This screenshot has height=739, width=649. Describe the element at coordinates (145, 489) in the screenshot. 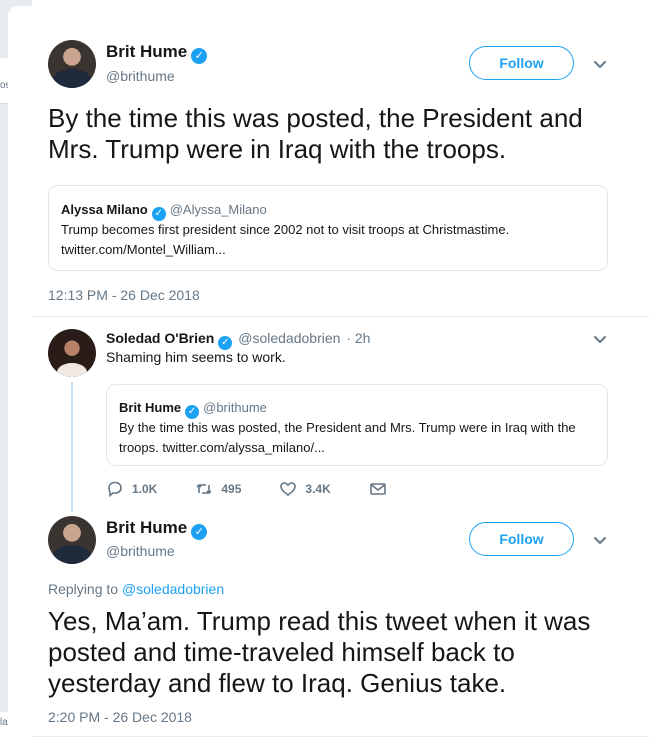

I see `reply-count: 1.0K` at that location.